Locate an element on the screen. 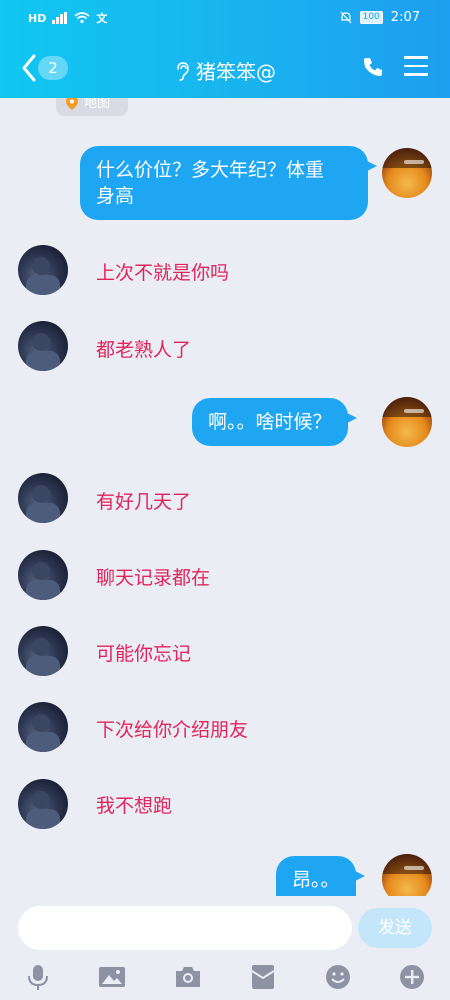  message-bubble-sent: 啊。。啥时候？ is located at coordinates (274, 422).